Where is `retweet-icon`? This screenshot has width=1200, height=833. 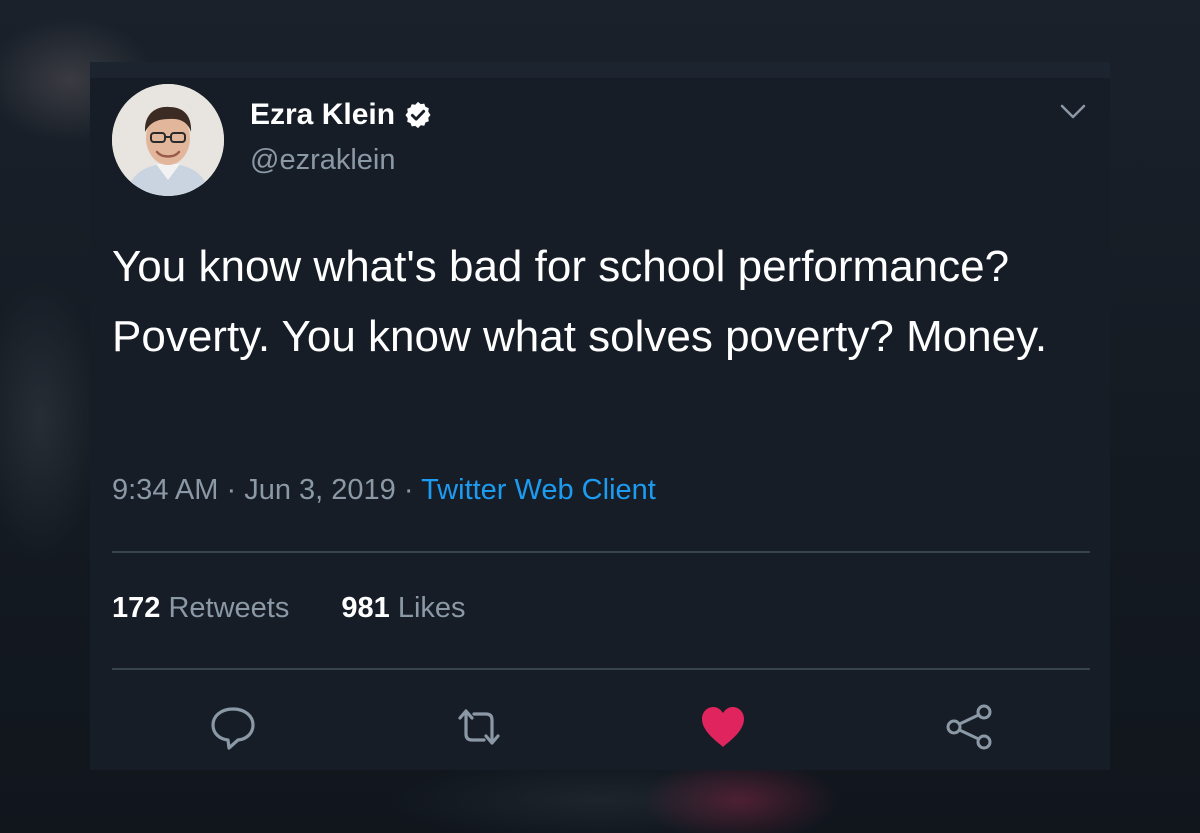
retweet-icon is located at coordinates (479, 727).